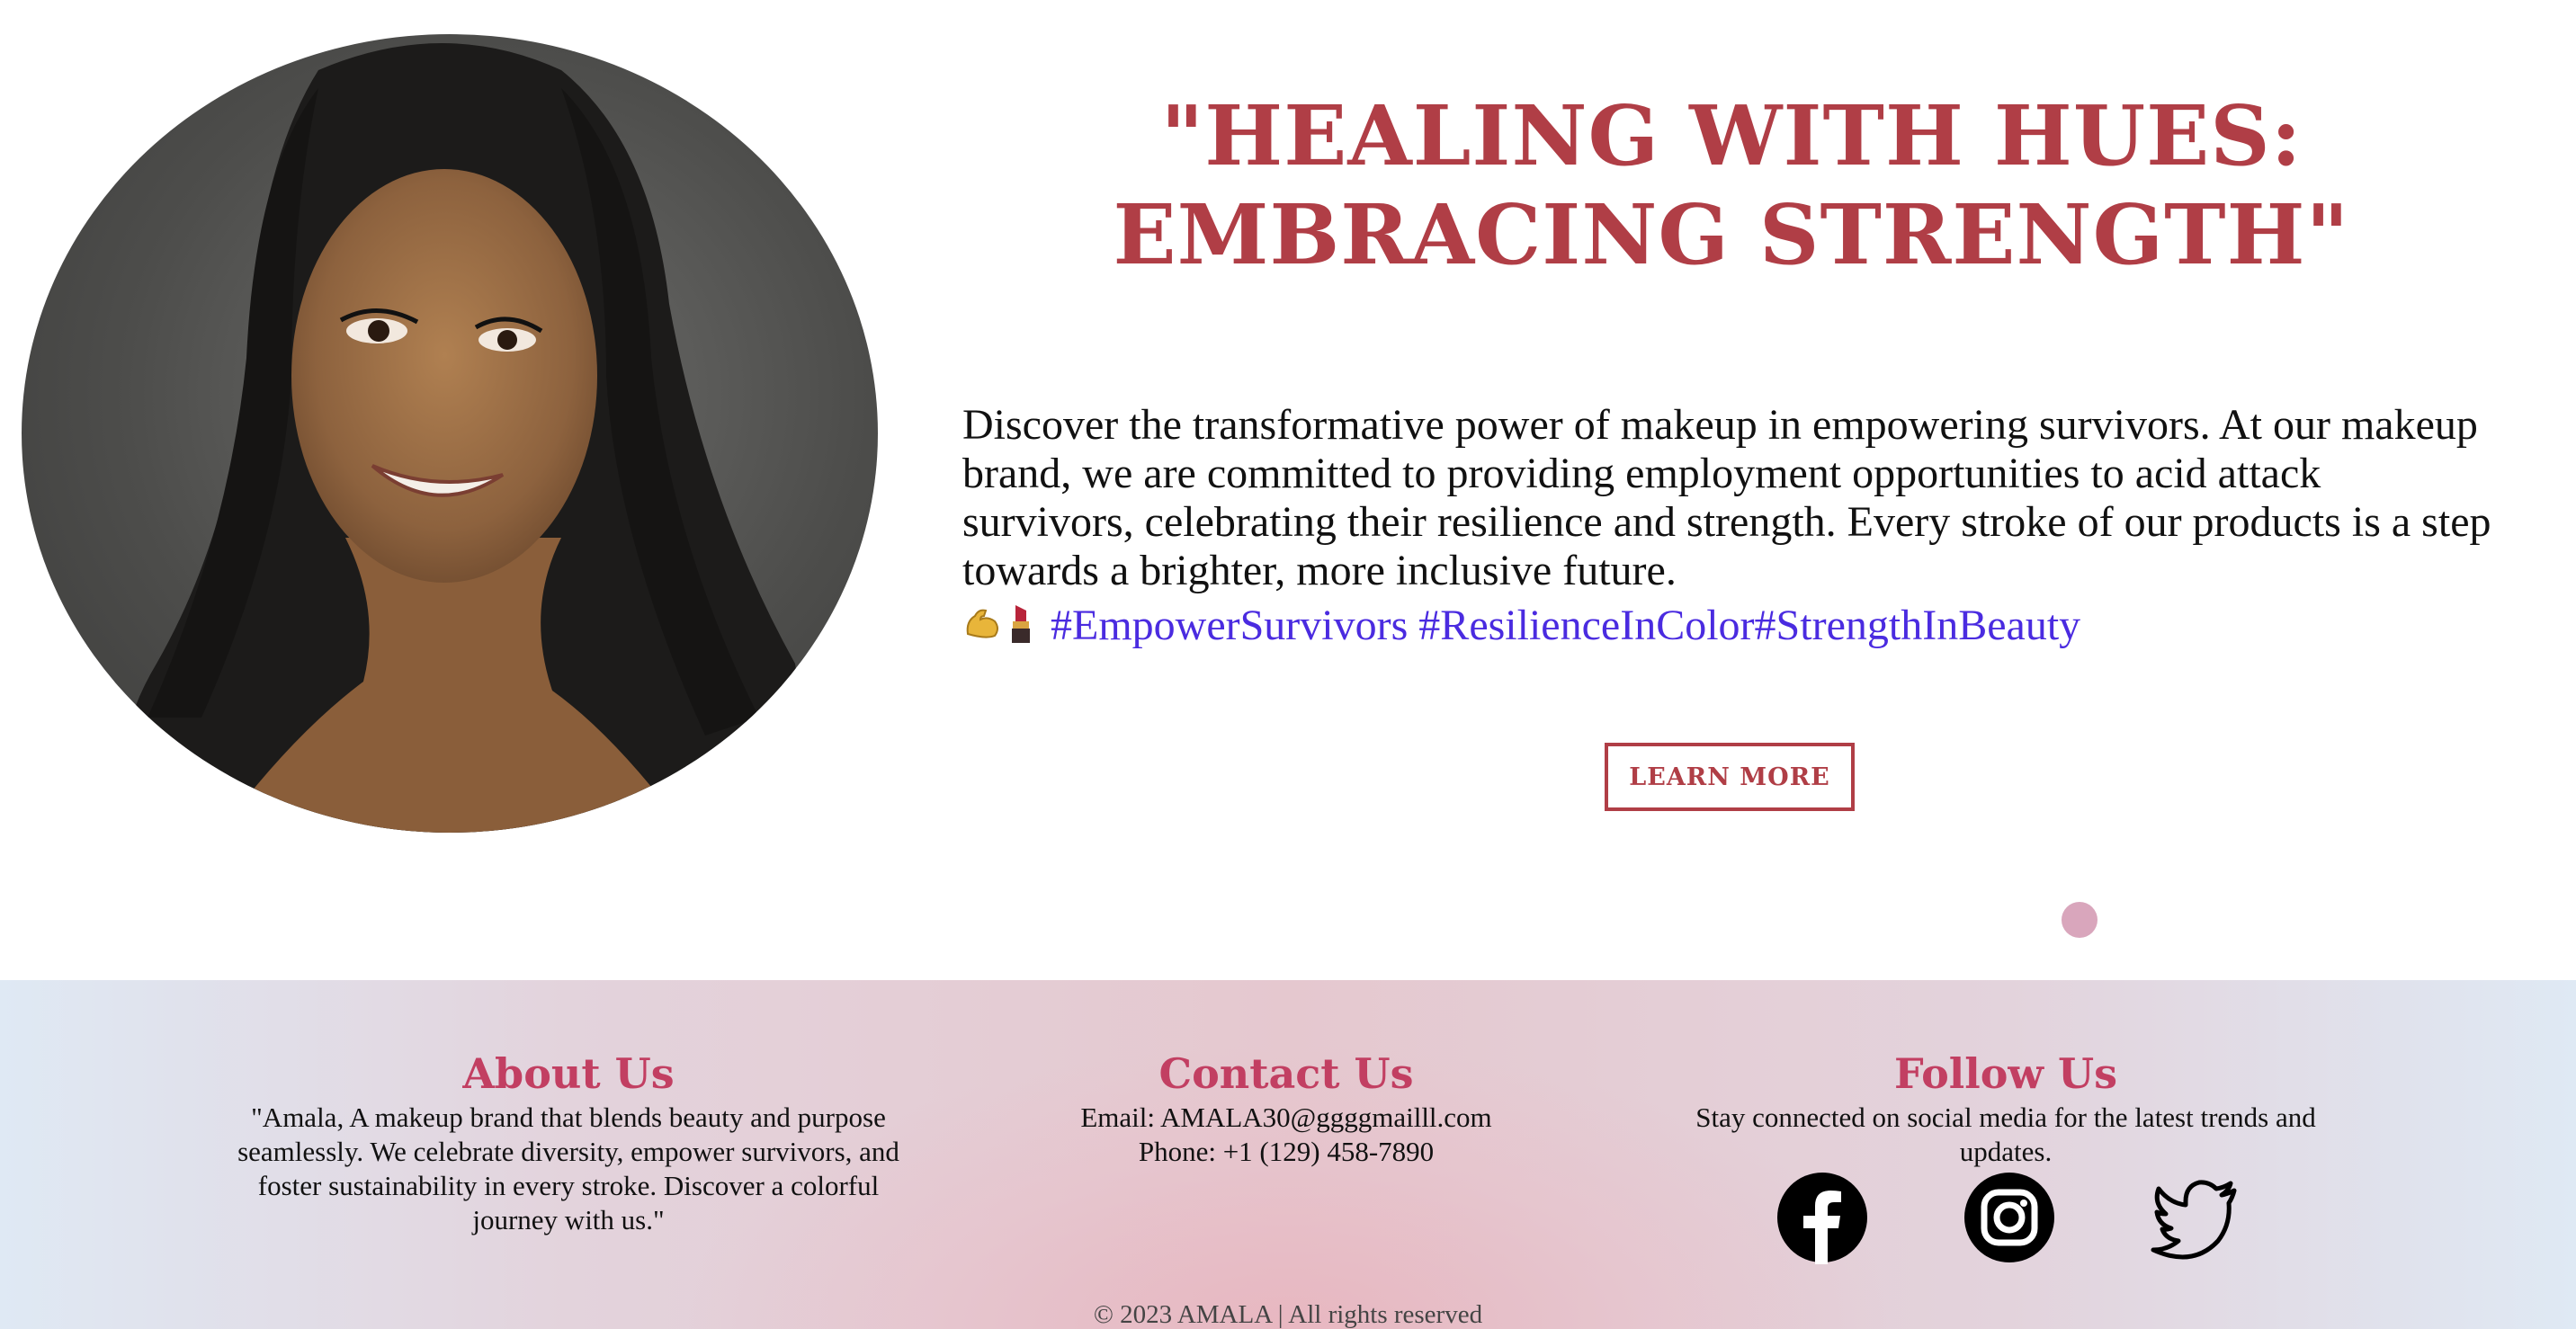 Image resolution: width=2576 pixels, height=1329 pixels. Describe the element at coordinates (1918, 626) in the screenshot. I see `hashtag-strength-in-beauty: #StrengthInBeauty` at that location.